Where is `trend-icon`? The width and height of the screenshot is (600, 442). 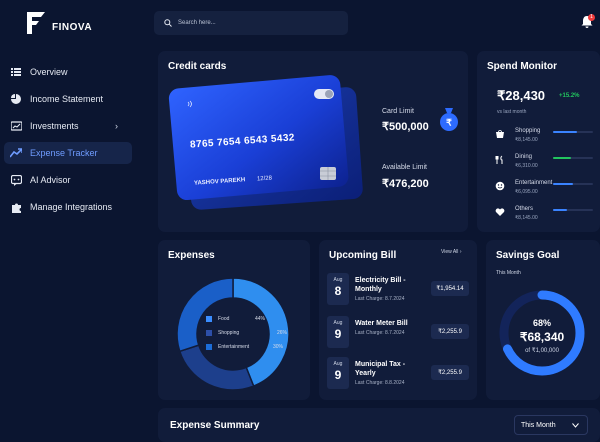
trend-icon is located at coordinates (16, 153).